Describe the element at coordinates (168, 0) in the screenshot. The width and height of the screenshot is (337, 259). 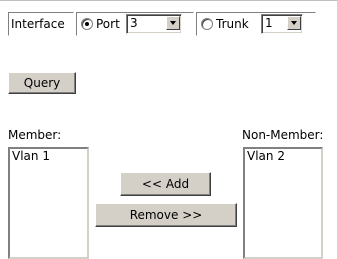
I see `top-divider` at that location.